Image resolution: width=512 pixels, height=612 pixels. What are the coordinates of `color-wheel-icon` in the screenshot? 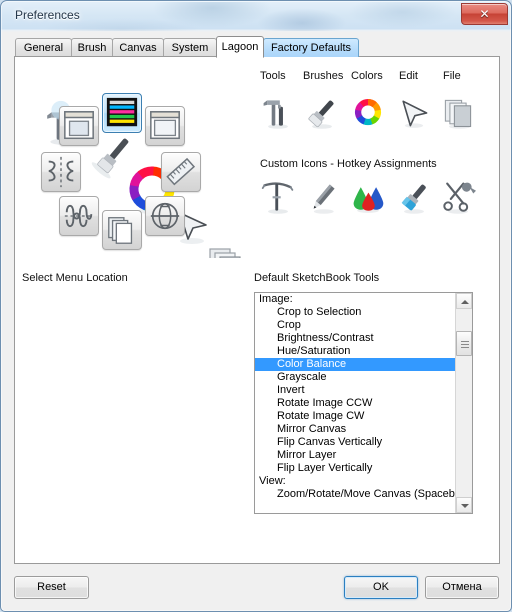 It's located at (369, 114).